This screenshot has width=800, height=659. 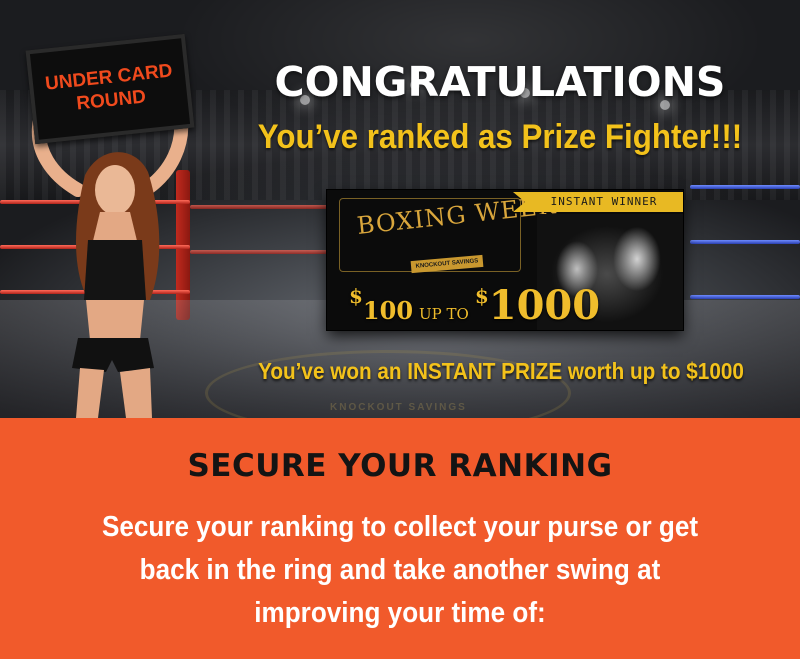 I want to click on ribbon-text: INSTANT WINNER, so click(x=604, y=201).